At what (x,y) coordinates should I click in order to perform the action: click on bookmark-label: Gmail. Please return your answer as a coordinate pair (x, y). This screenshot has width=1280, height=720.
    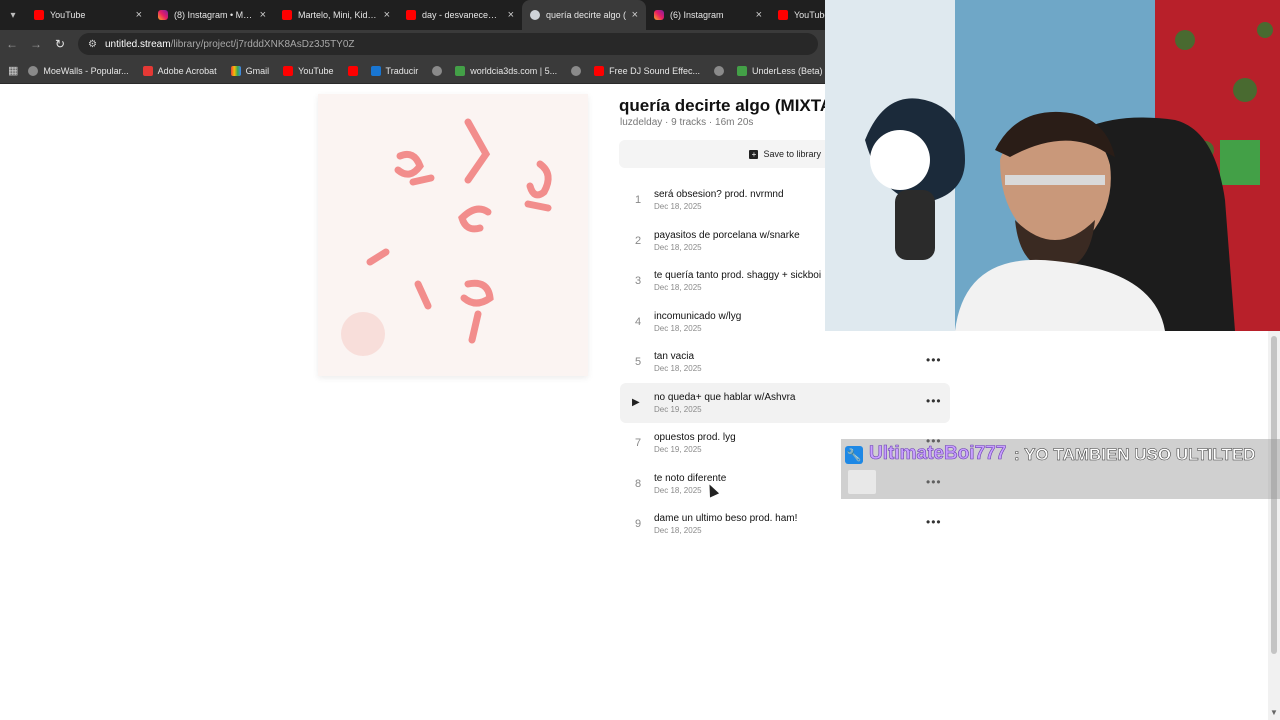
    Looking at the image, I should click on (257, 70).